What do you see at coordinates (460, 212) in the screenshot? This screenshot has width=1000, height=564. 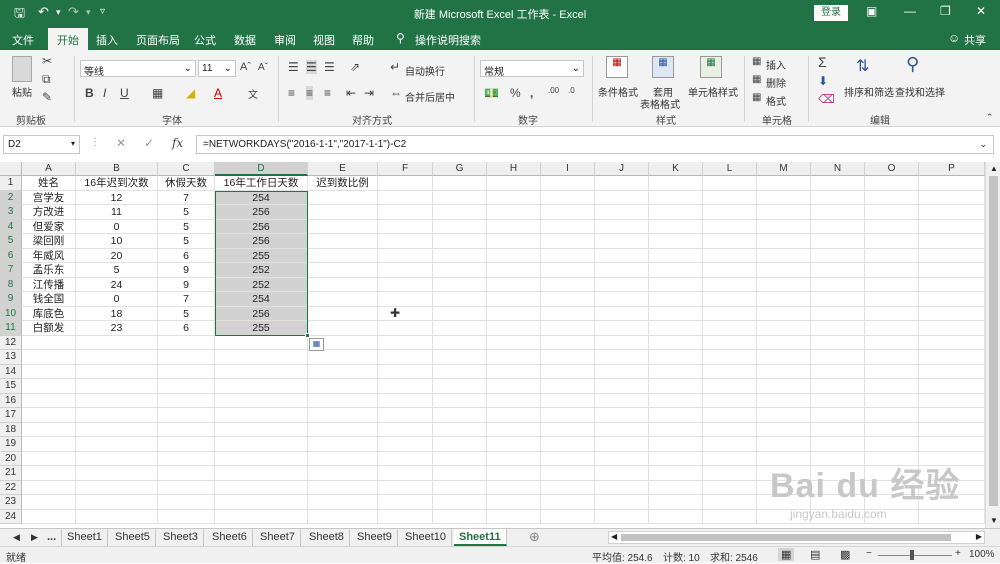 I see `cell-g3` at bounding box center [460, 212].